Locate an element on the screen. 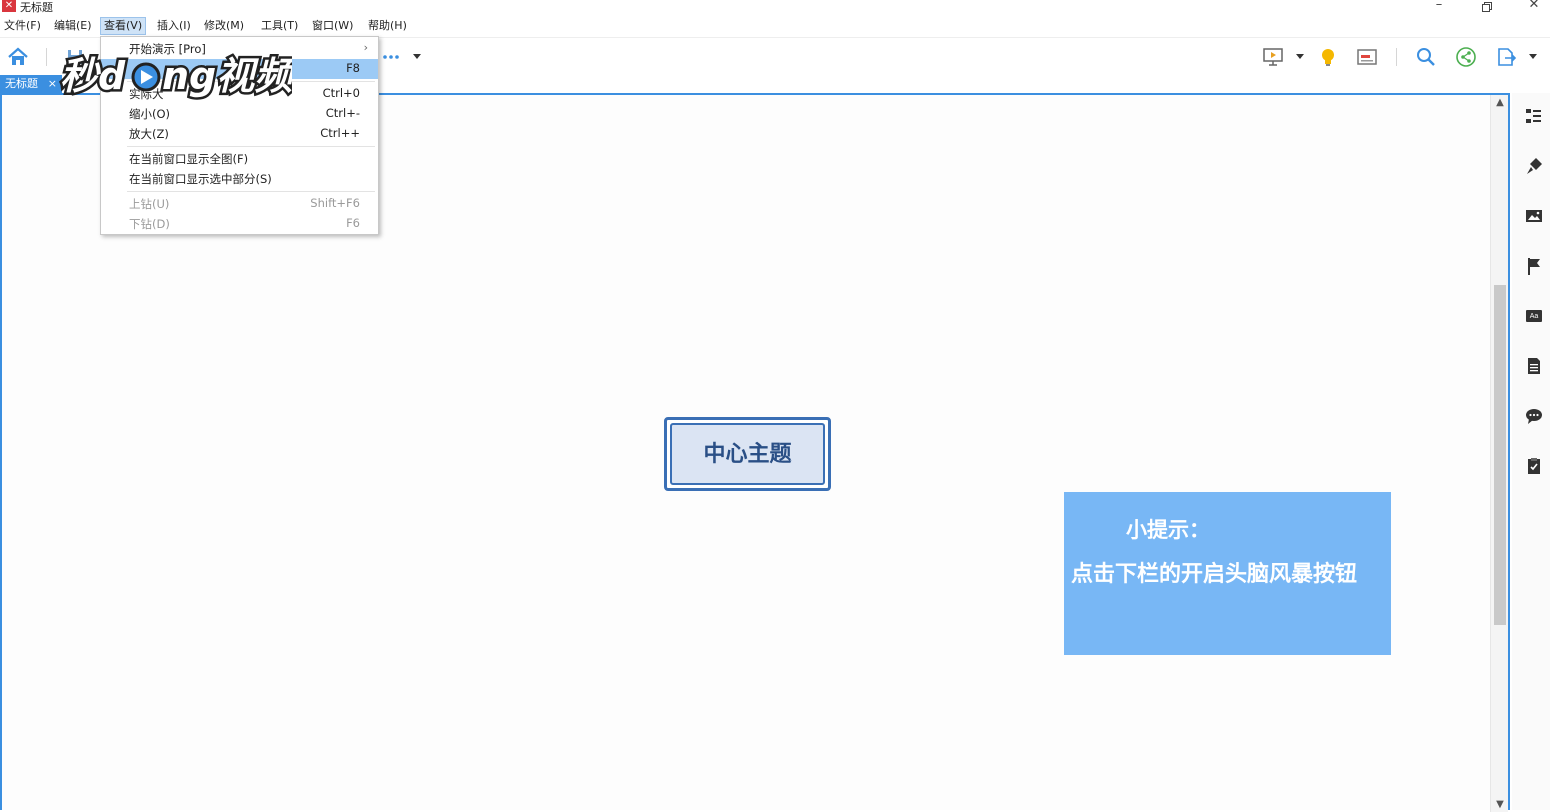 This screenshot has width=1550, height=812. menu-help: 帮助(H) is located at coordinates (387, 26).